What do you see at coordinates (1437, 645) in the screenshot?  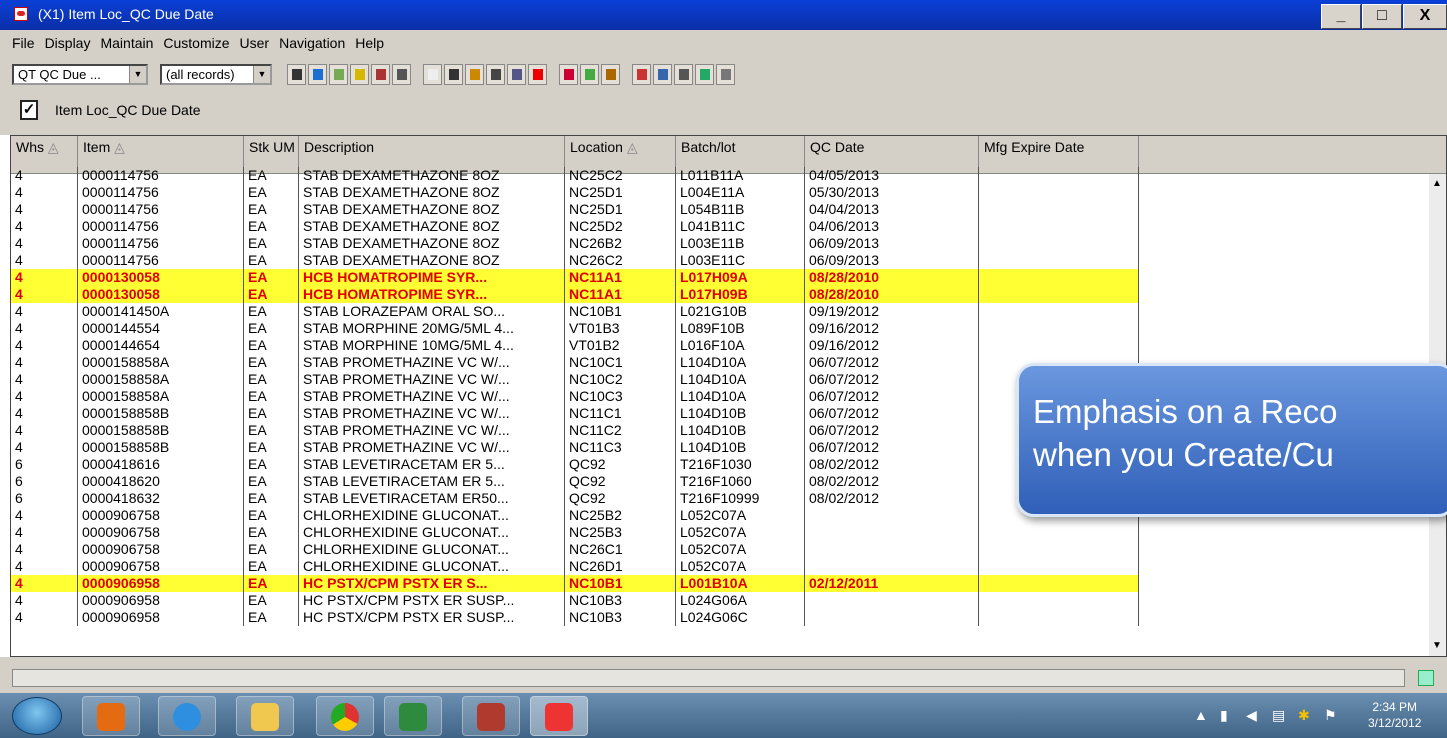 I see `scroll-down-icon: ▼` at bounding box center [1437, 645].